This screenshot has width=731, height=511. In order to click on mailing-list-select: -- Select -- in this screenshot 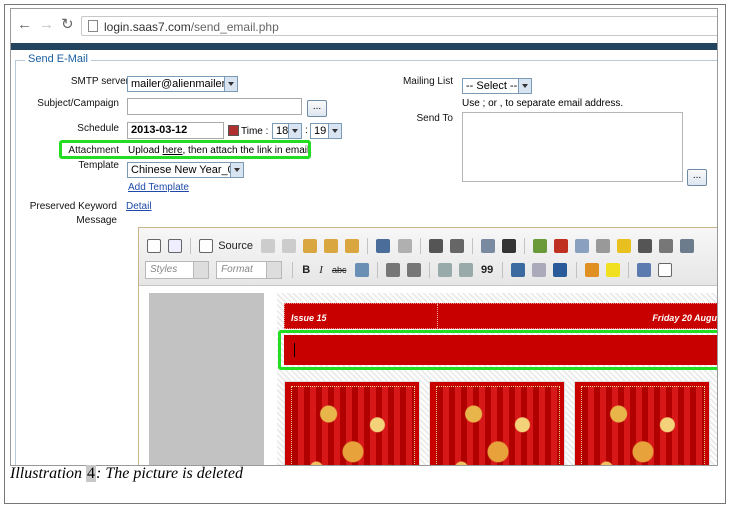, I will do `click(497, 86)`.